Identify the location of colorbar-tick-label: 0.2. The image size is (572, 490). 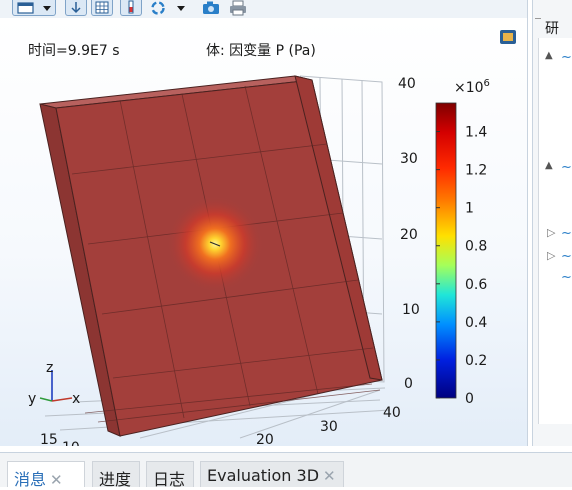
(476, 361).